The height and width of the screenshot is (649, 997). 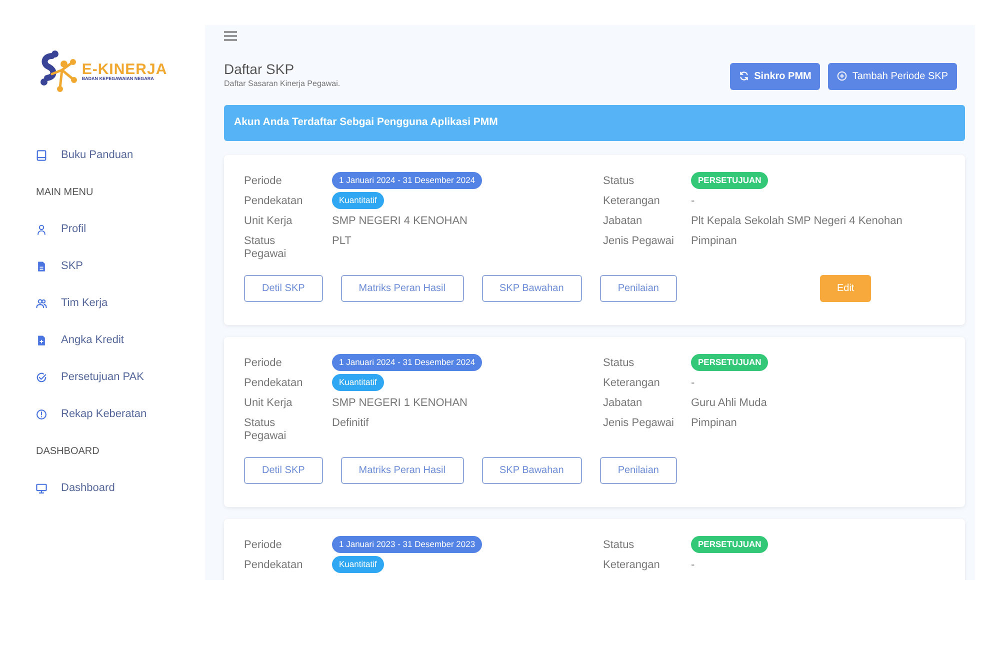 I want to click on field-value: Plt Kepala Sekolah SMP Negeri 4 Kenohan, so click(x=796, y=221).